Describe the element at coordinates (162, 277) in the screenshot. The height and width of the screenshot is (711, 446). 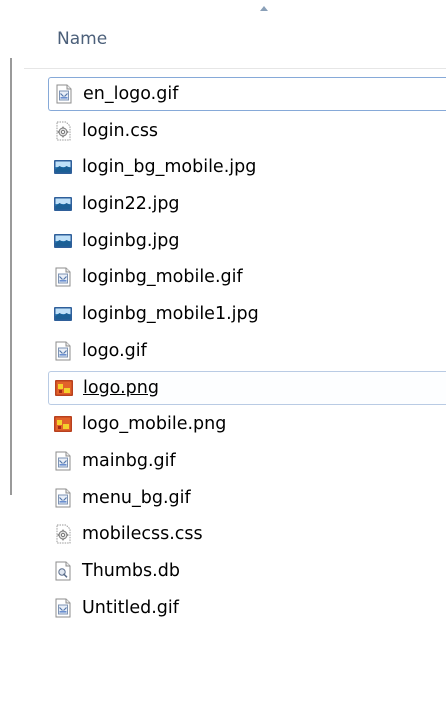
I see `file-name: loginbg_mobile.gif` at that location.